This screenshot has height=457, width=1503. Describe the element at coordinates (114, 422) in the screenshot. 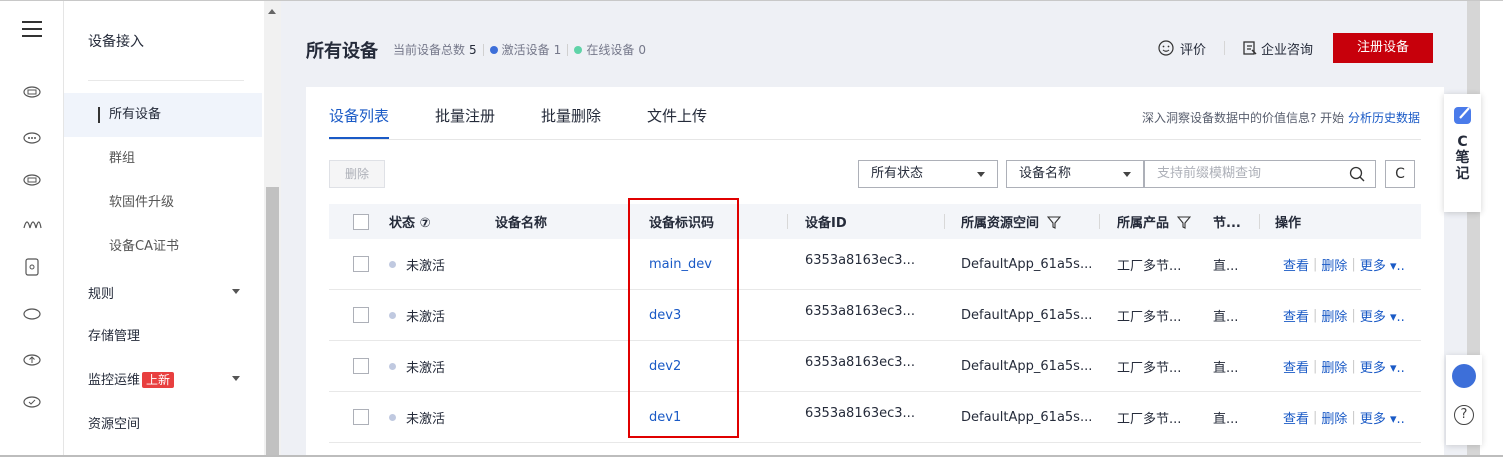

I see `nav-item-resource-space: 资源空间` at that location.